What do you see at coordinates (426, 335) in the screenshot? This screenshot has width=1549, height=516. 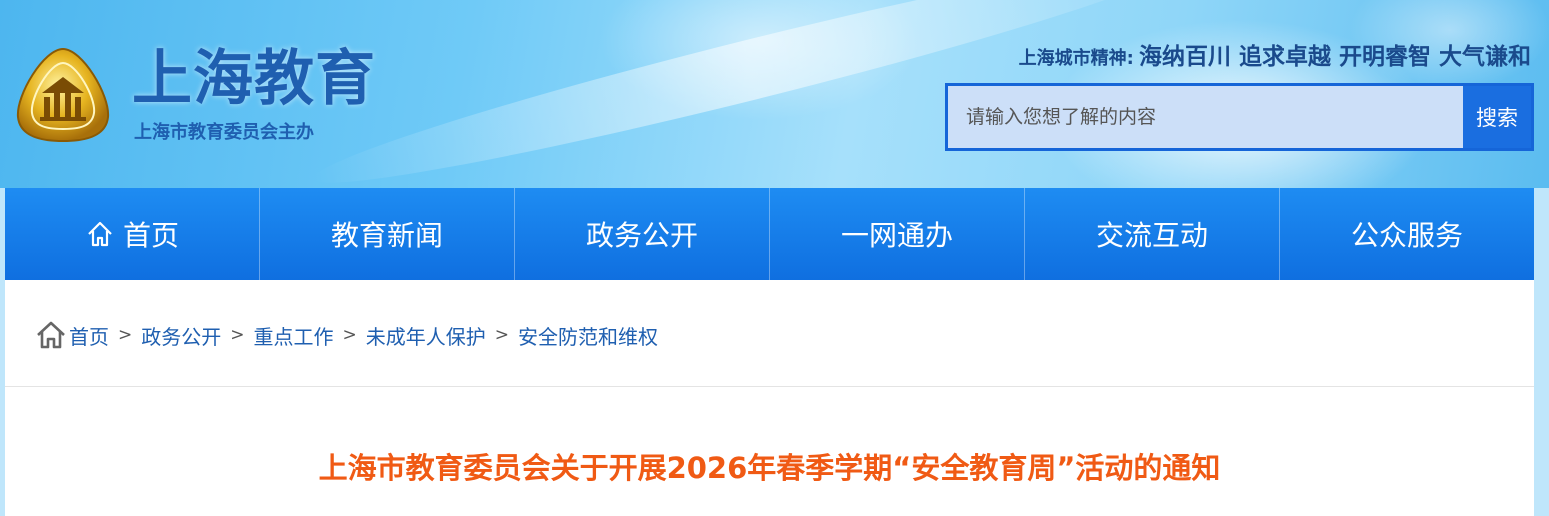 I see `breadcrumb-minor-protection: 未成年人保护` at bounding box center [426, 335].